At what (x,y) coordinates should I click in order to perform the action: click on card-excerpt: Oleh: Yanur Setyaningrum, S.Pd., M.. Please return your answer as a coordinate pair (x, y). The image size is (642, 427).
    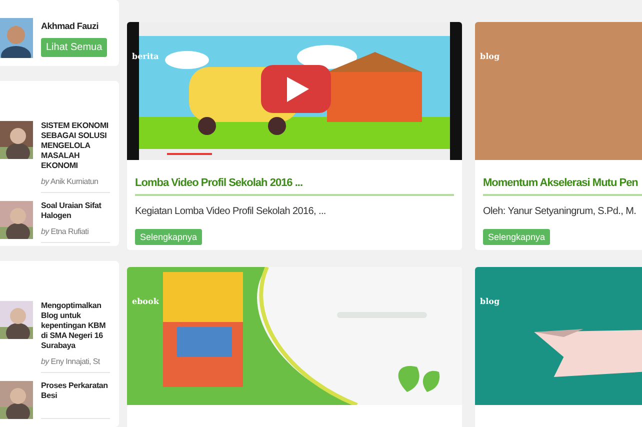
    Looking at the image, I should click on (560, 211).